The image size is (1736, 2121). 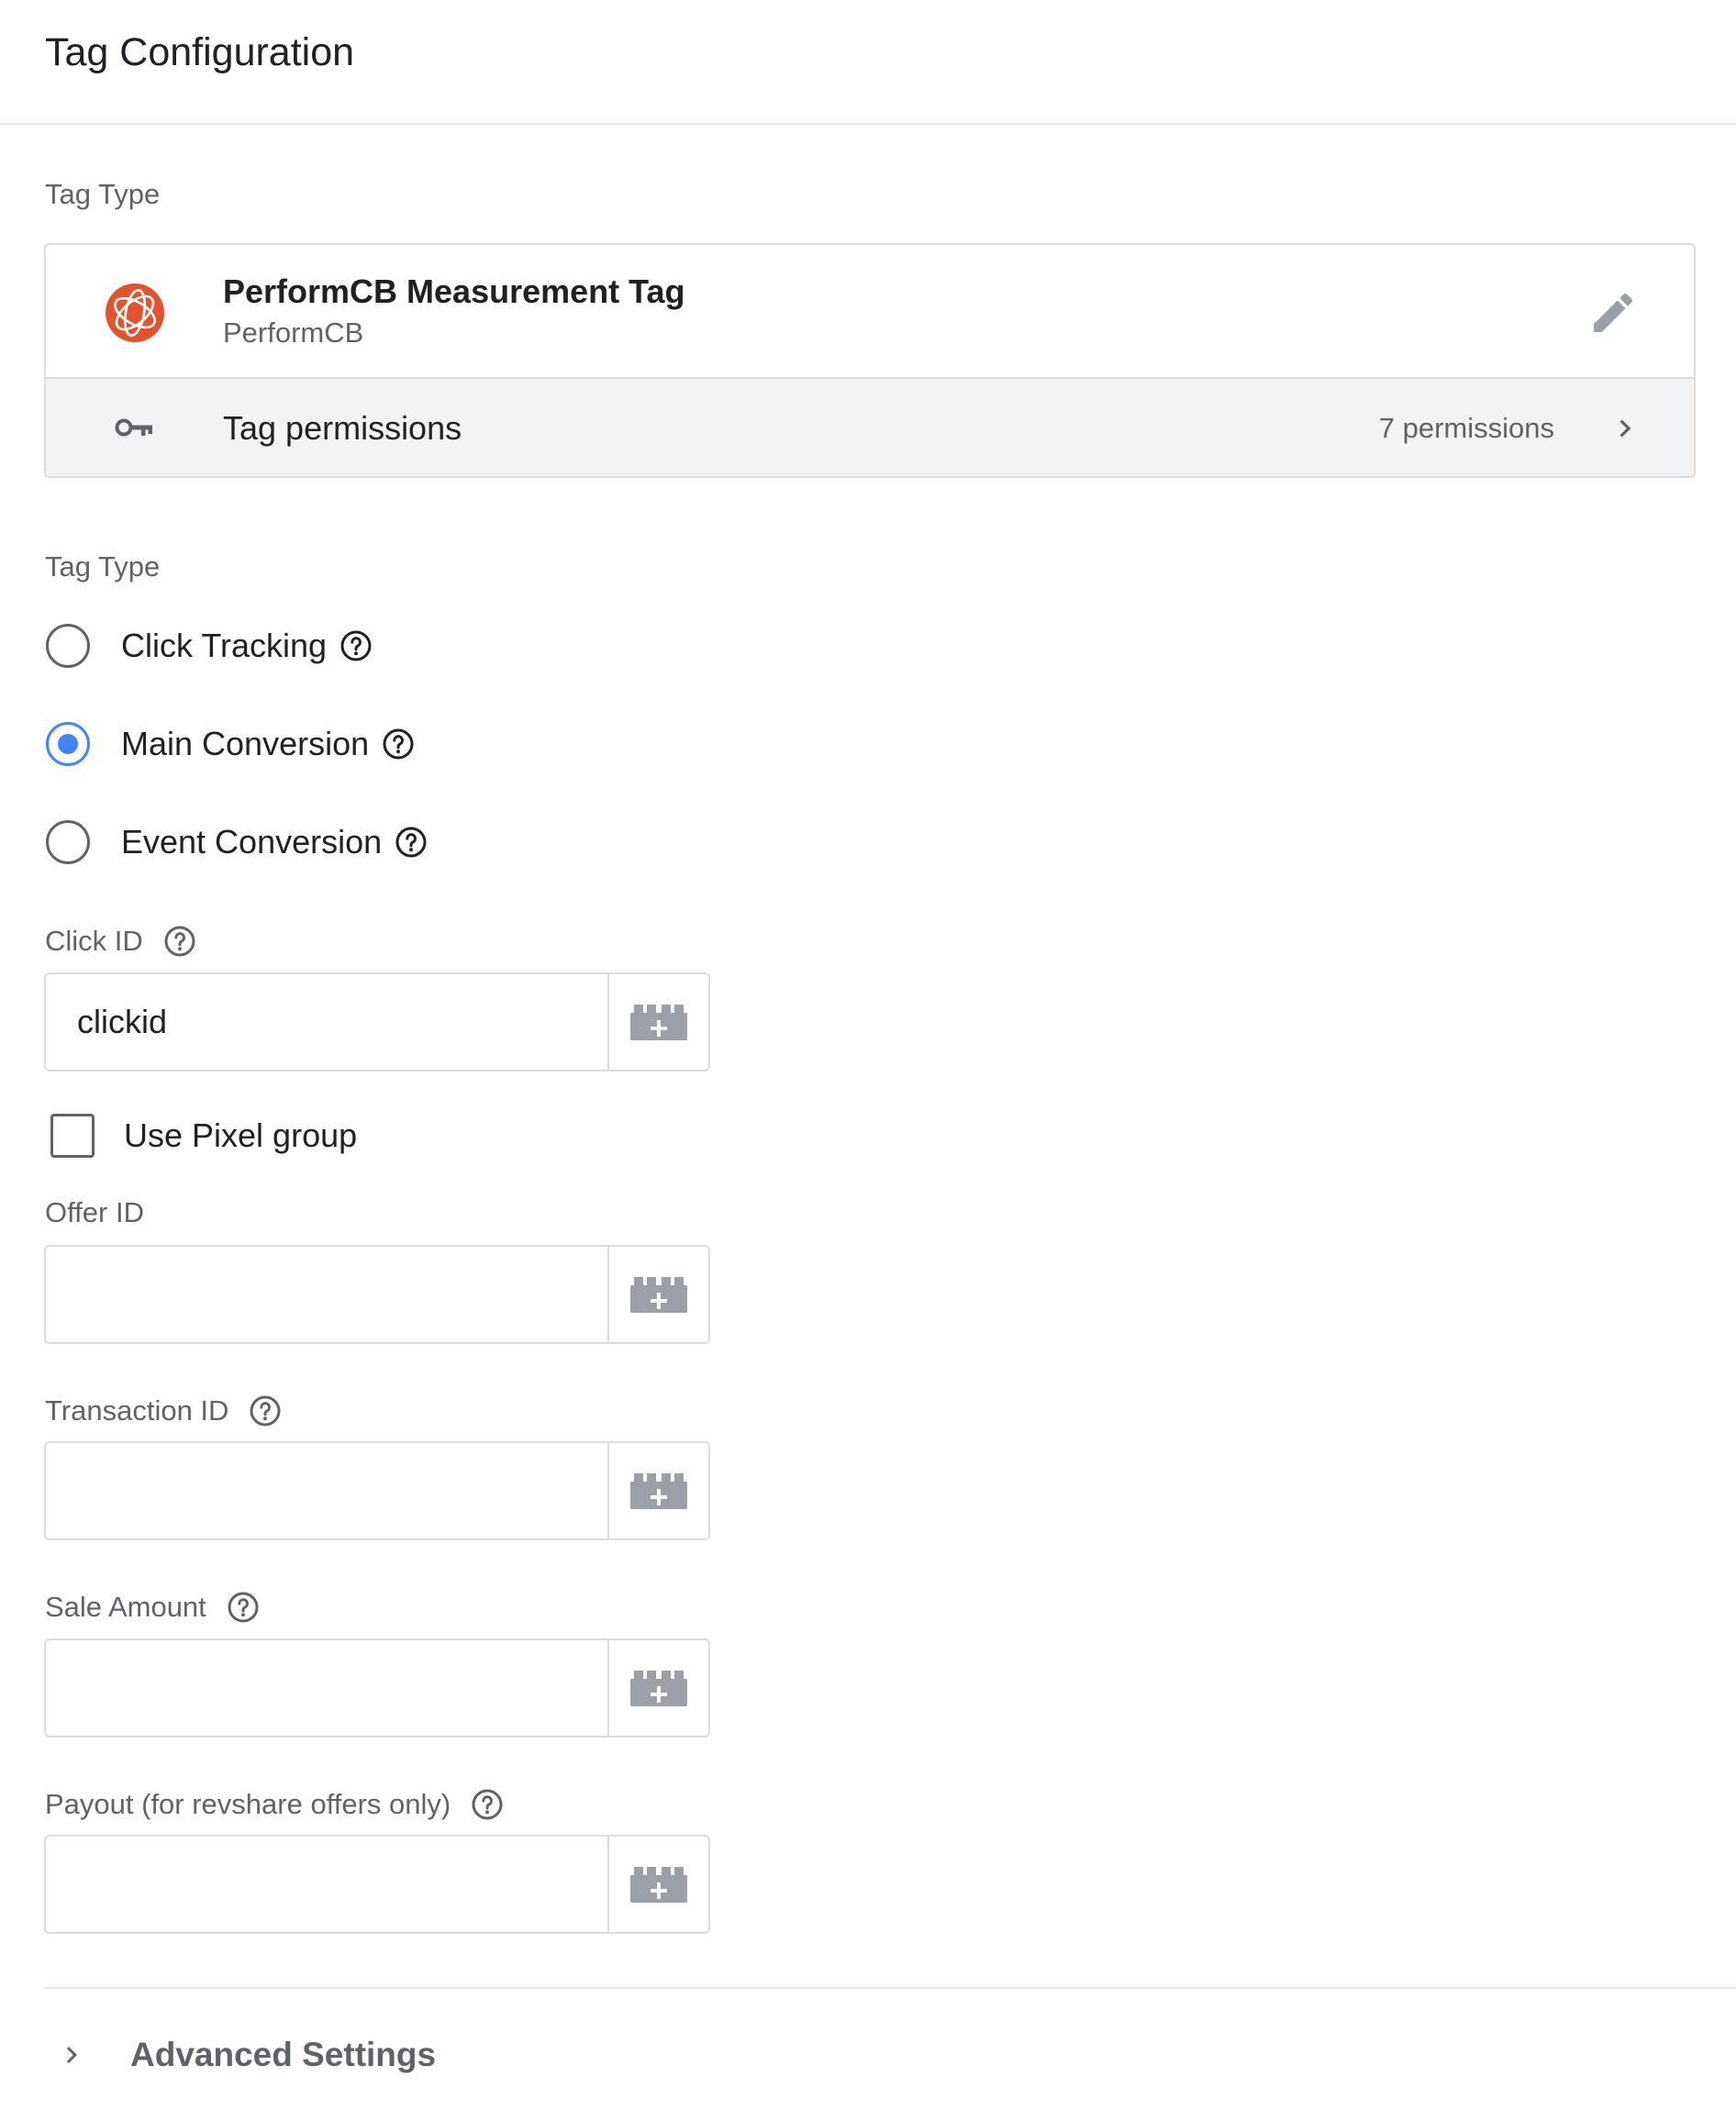 I want to click on use-pixel-group-row: Use Pixel group, so click(x=204, y=1135).